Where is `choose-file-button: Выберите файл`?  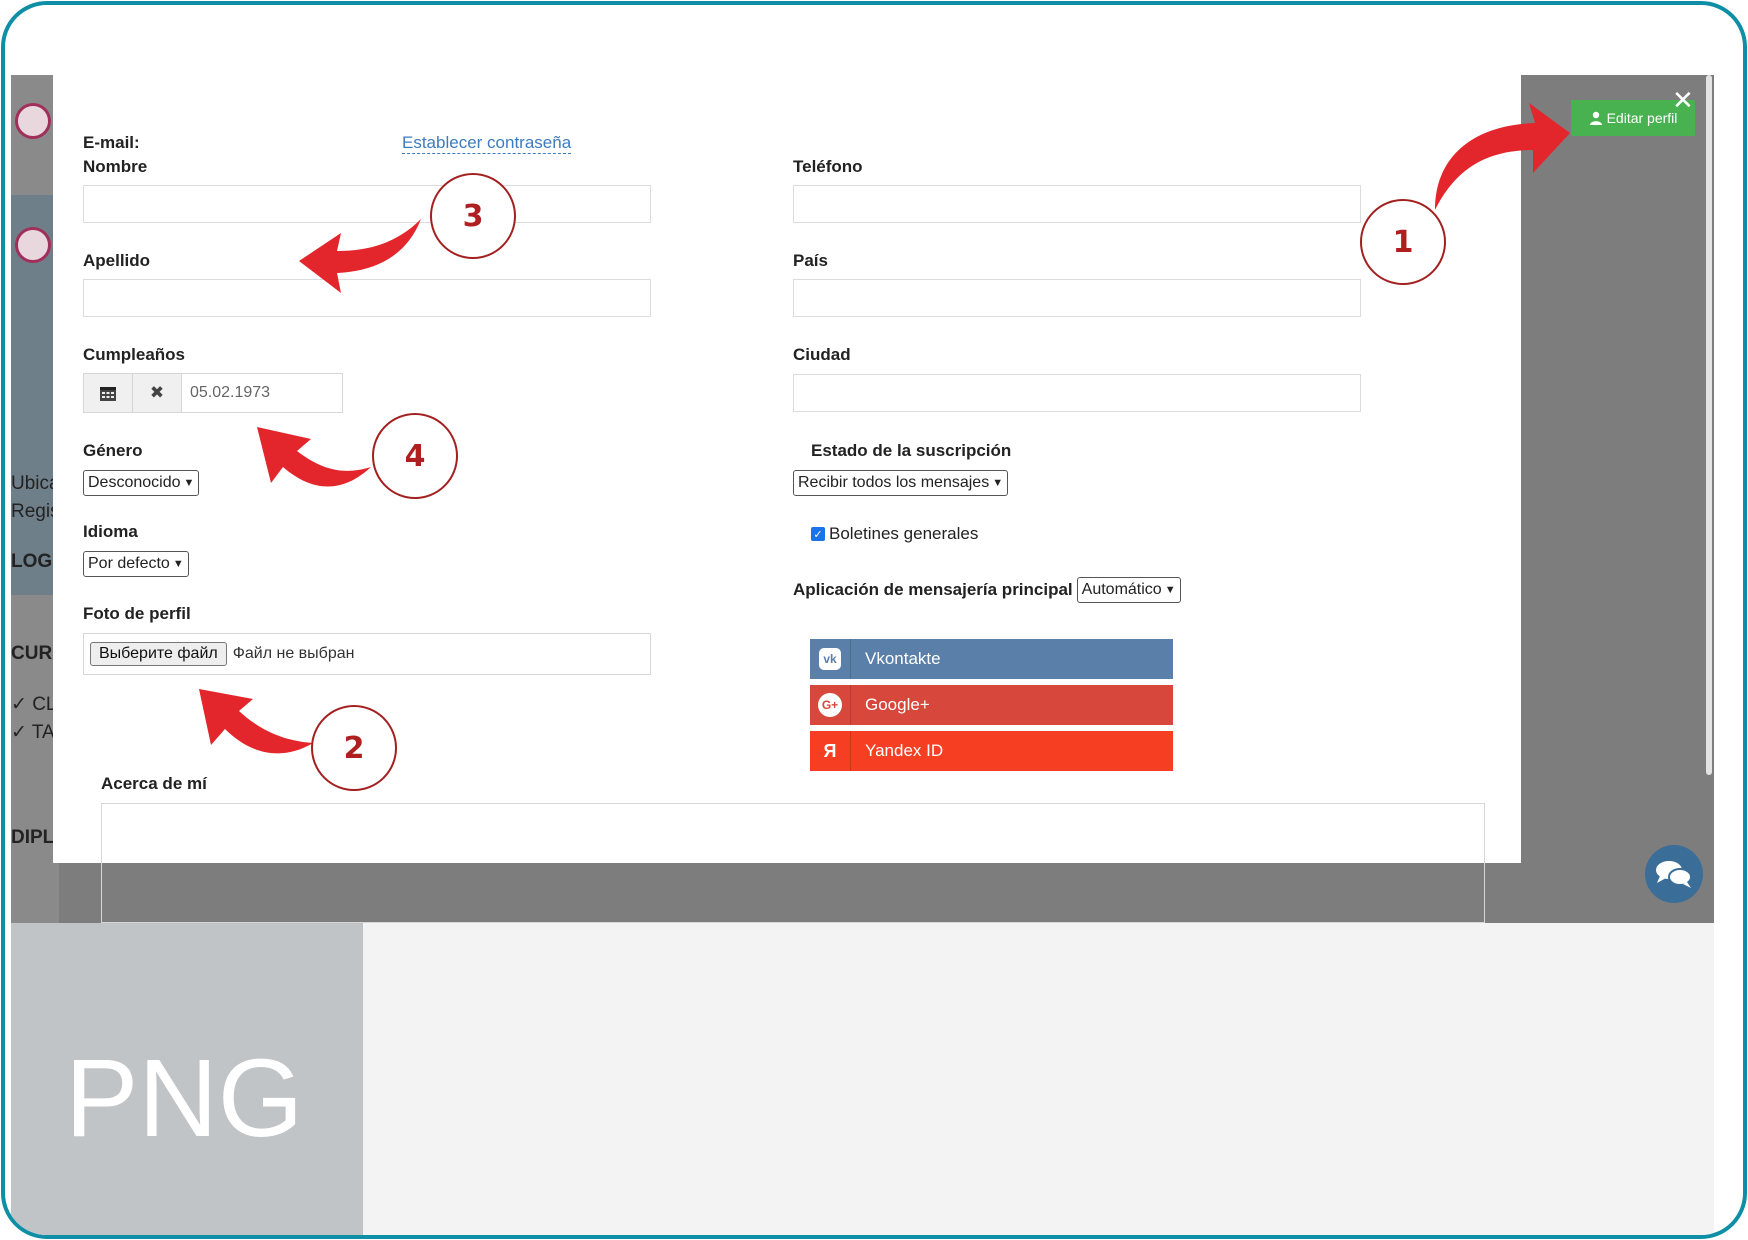
choose-file-button: Выберите файл is located at coordinates (158, 654).